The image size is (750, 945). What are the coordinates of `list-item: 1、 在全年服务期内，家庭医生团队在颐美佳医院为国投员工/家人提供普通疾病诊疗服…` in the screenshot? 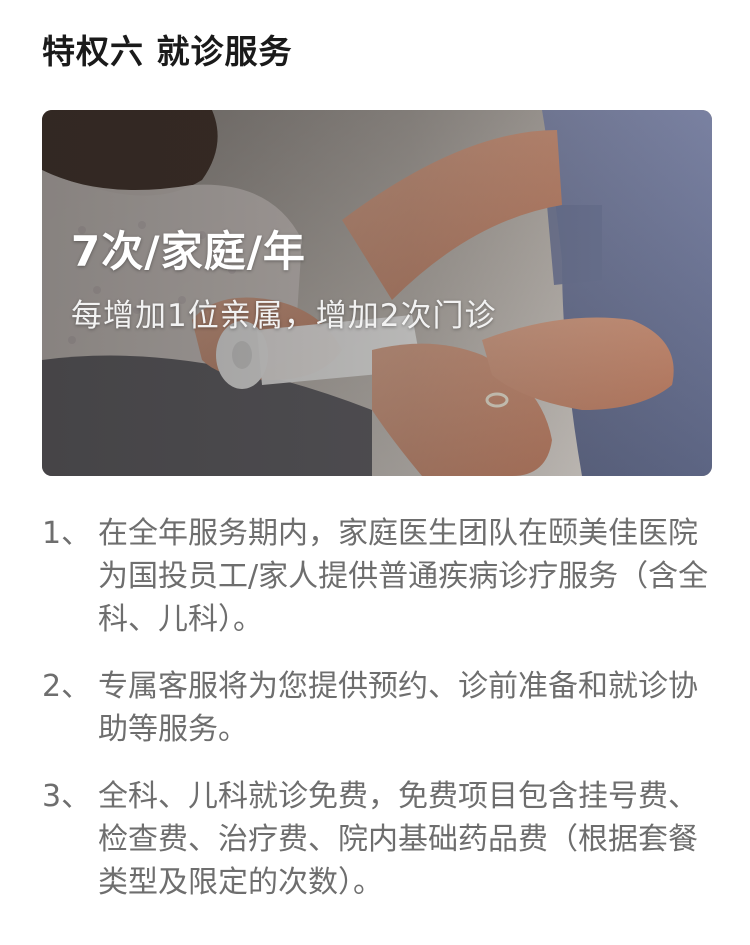 It's located at (377, 576).